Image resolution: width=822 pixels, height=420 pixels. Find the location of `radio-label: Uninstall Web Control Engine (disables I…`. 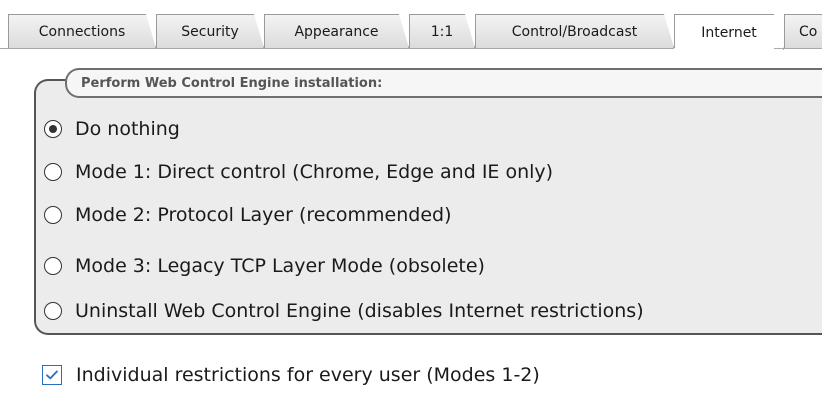

radio-label: Uninstall Web Control Engine (disables I… is located at coordinates (359, 311).